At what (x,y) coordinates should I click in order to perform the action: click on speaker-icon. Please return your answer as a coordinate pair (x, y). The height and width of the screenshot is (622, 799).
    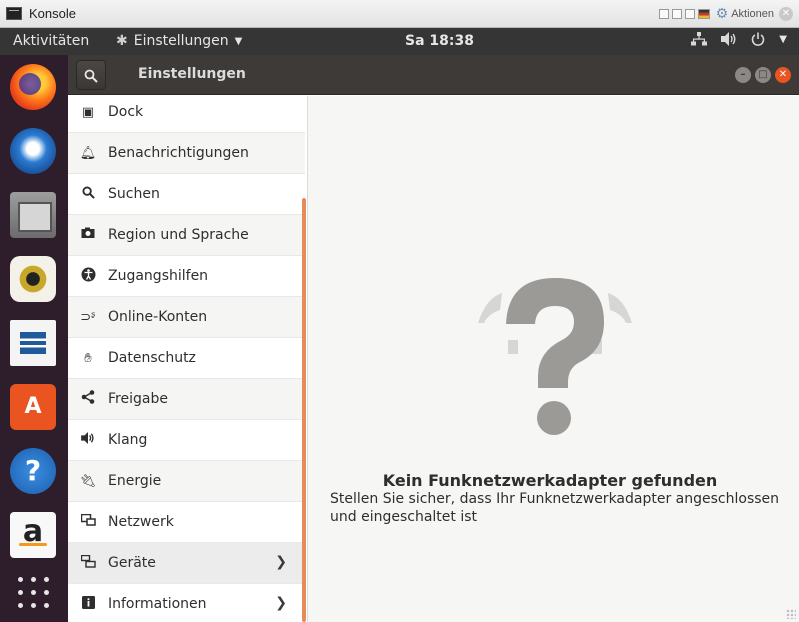
    Looking at the image, I should click on (88, 440).